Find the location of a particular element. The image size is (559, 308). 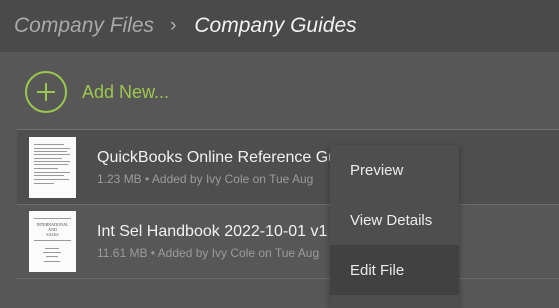

file-name: QuickBooks Online Reference Guide is located at coordinates (227, 158).